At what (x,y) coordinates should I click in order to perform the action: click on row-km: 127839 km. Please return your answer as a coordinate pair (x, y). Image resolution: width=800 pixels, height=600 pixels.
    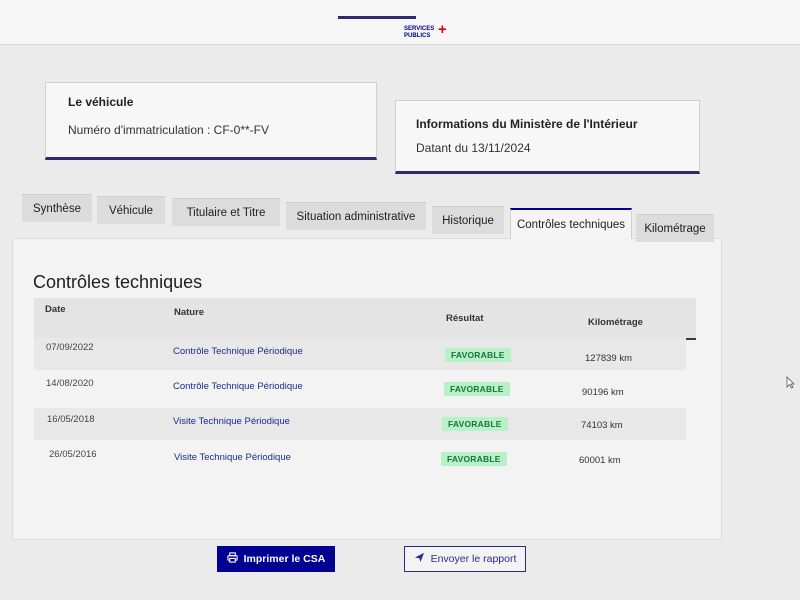
    Looking at the image, I should click on (609, 358).